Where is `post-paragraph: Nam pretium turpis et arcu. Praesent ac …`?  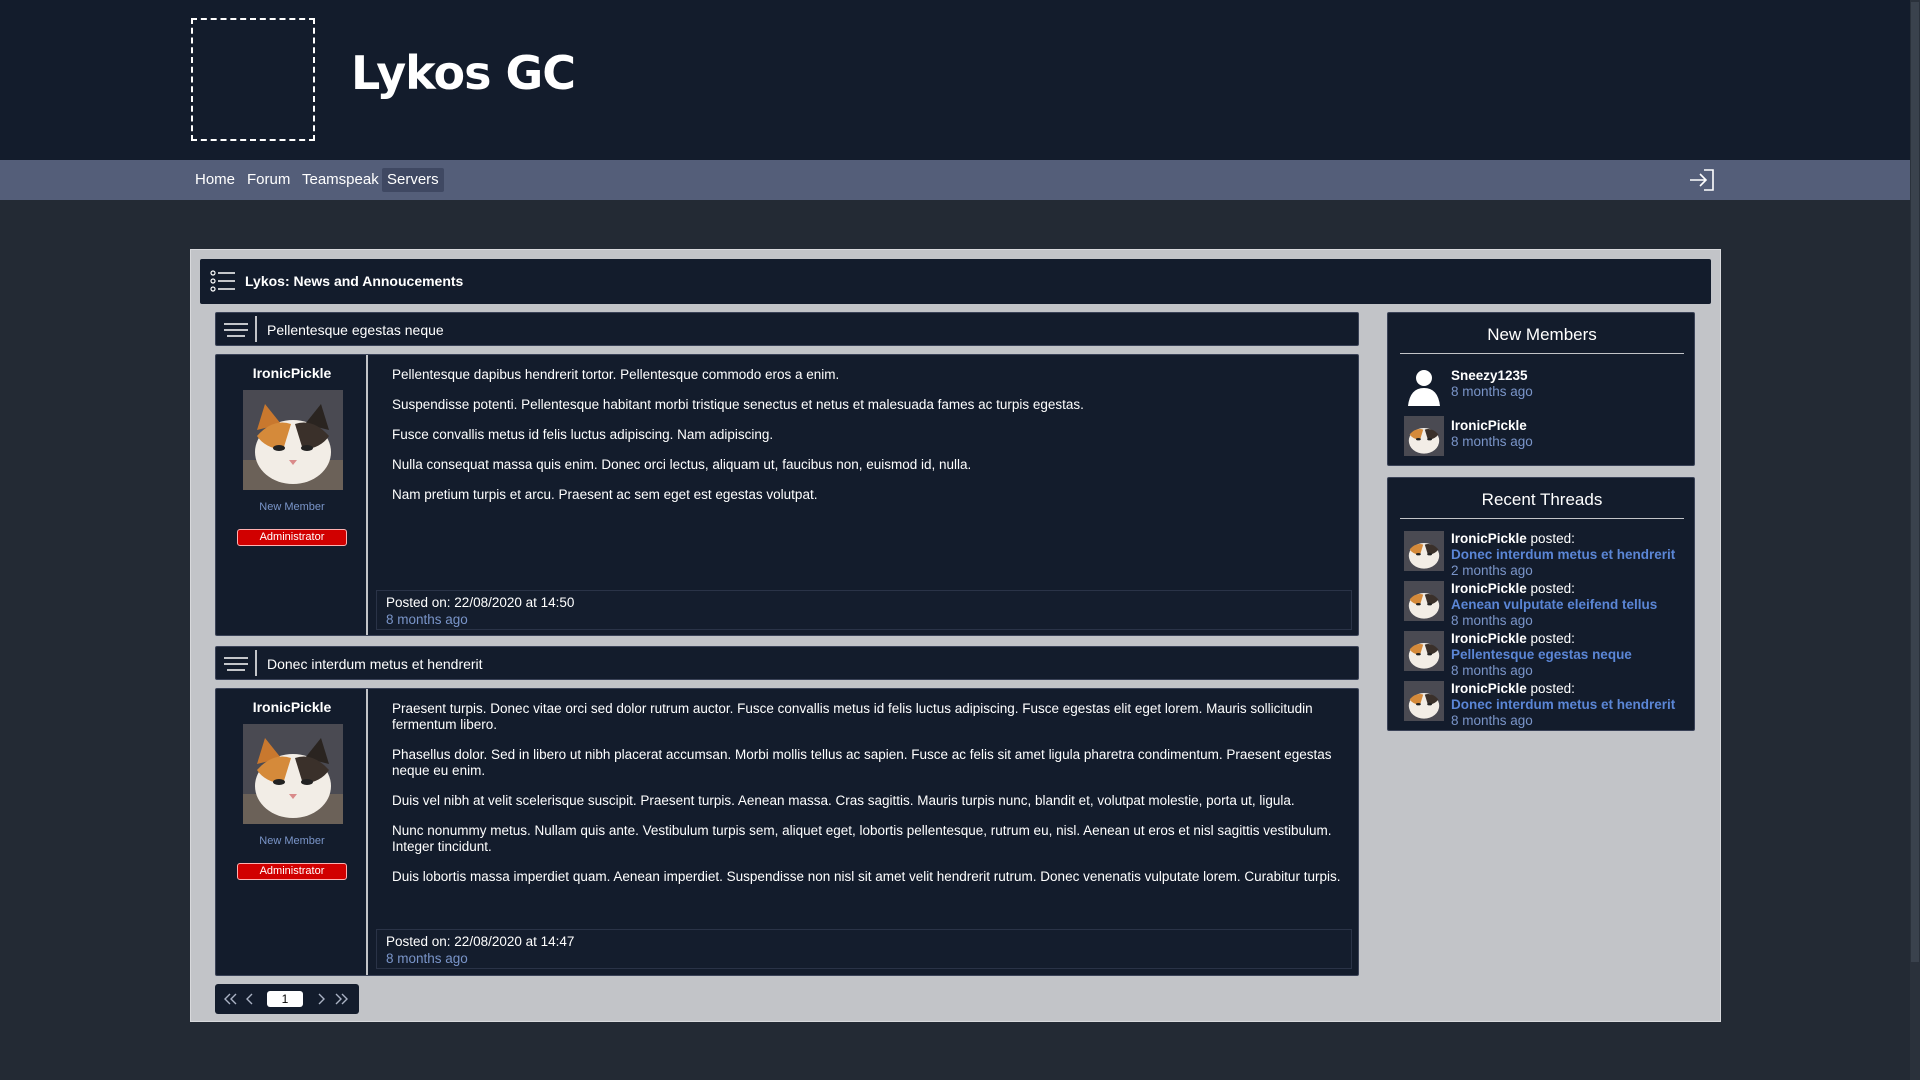 post-paragraph: Nam pretium turpis et arcu. Praesent ac … is located at coordinates (605, 494).